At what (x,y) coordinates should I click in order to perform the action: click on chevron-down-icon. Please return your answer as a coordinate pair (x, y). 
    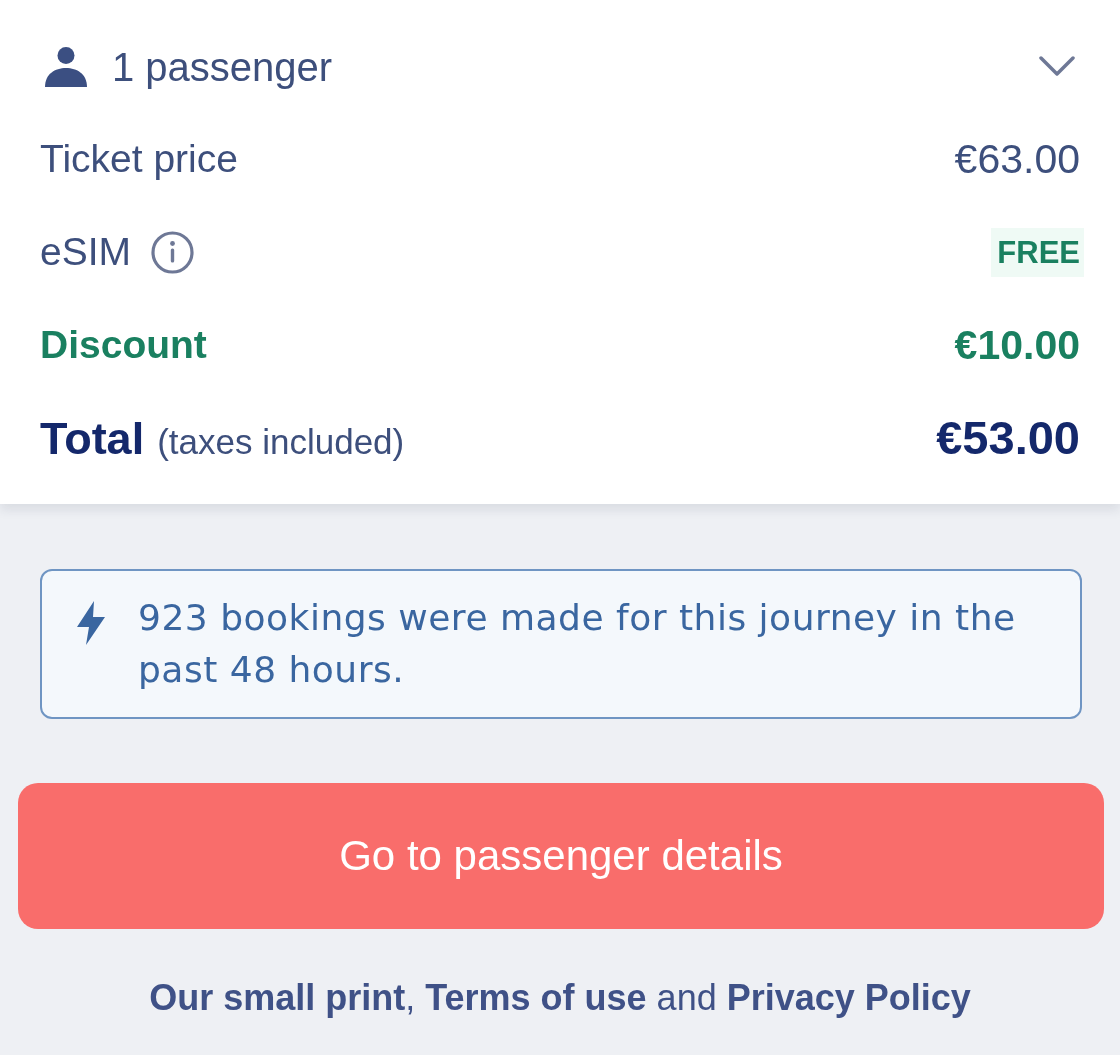
    Looking at the image, I should click on (1057, 66).